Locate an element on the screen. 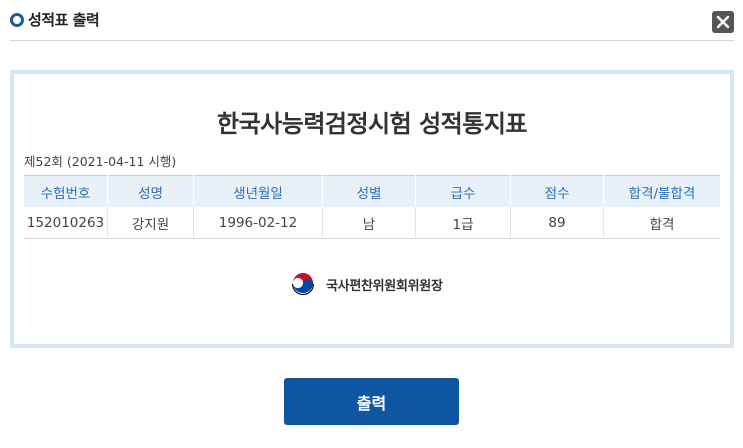 Image resolution: width=743 pixels, height=448 pixels. taegeuk-emblem-icon is located at coordinates (303, 284).